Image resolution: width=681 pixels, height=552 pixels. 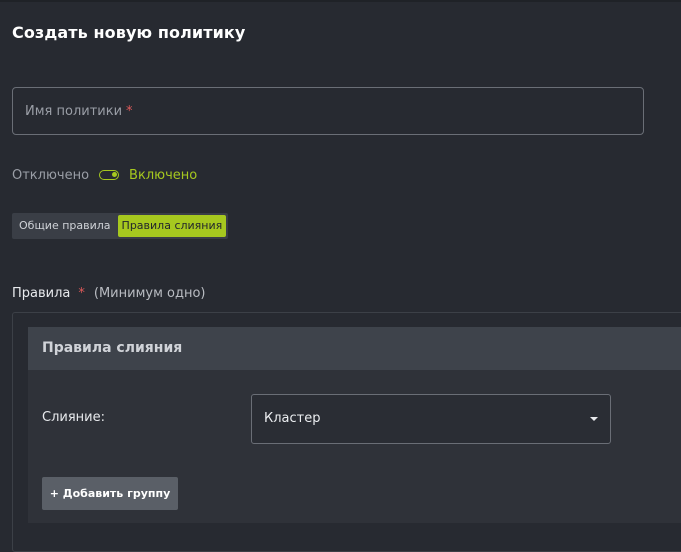 What do you see at coordinates (292, 418) in the screenshot?
I see `merge-select-value: Кластер` at bounding box center [292, 418].